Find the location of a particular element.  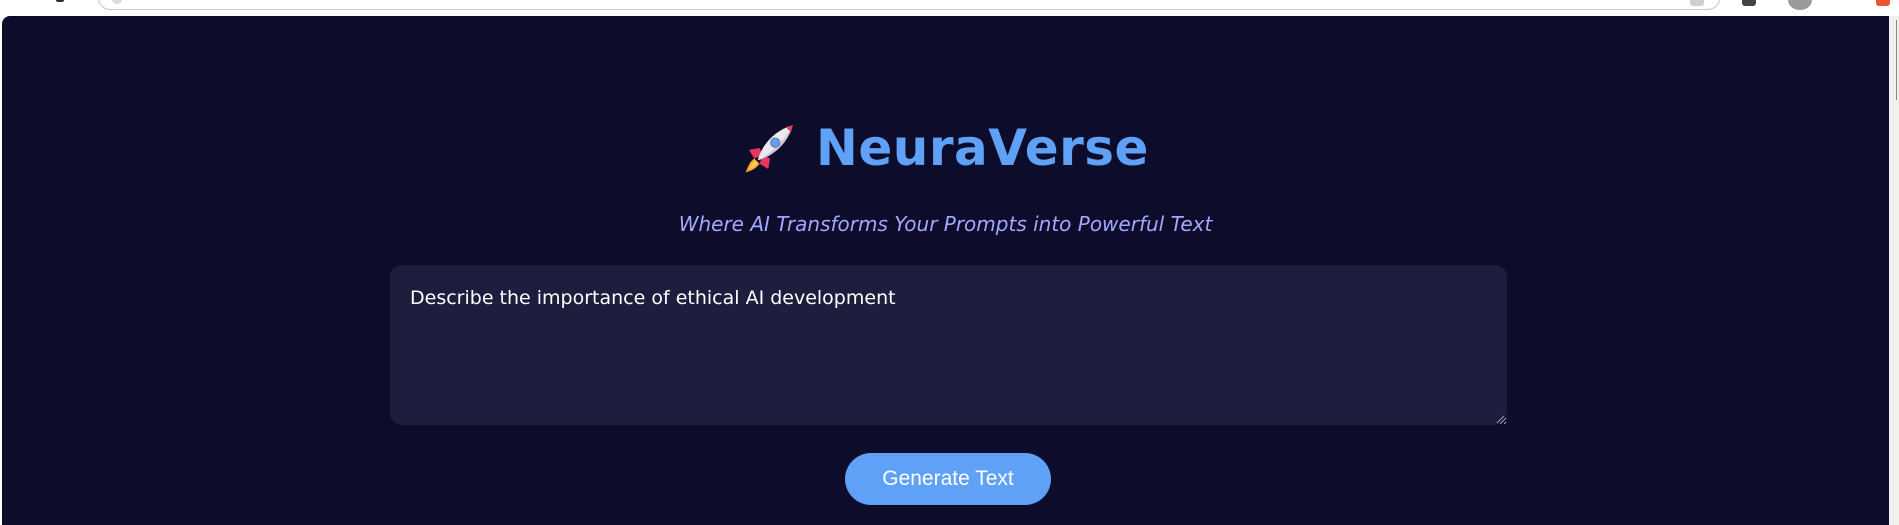

generate-text-button: Generate Text is located at coordinates (948, 479).